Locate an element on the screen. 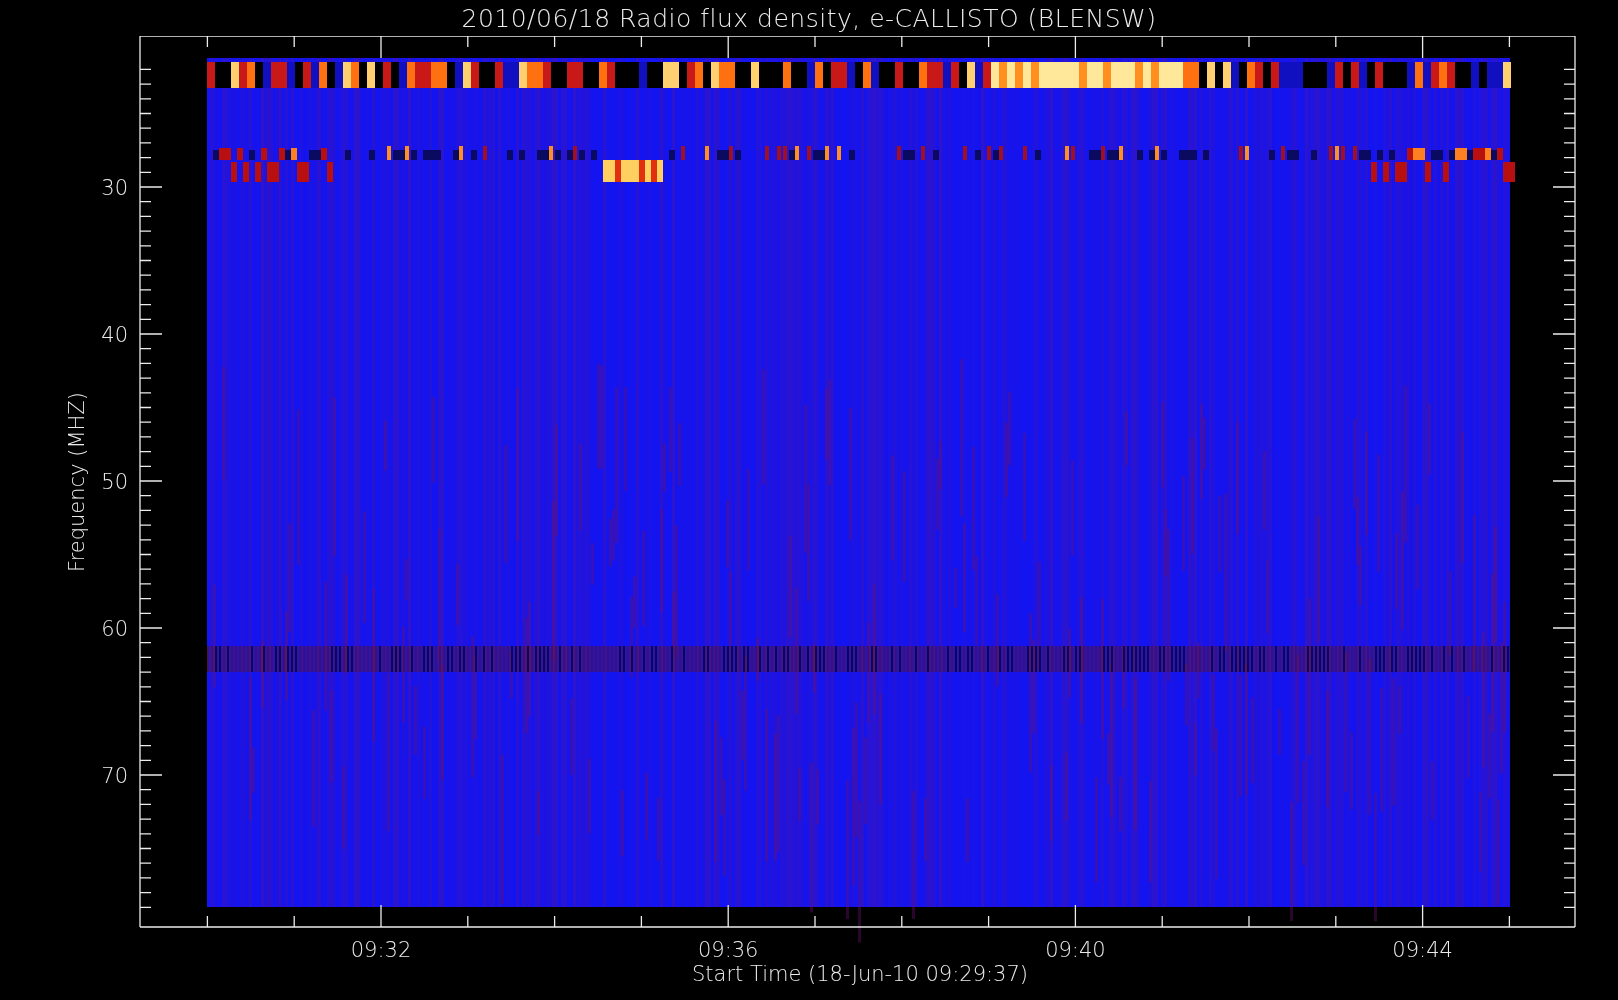 Image resolution: width=1618 pixels, height=1000 pixels. y-axis-title: Frequency (MHZ) is located at coordinates (77, 482).